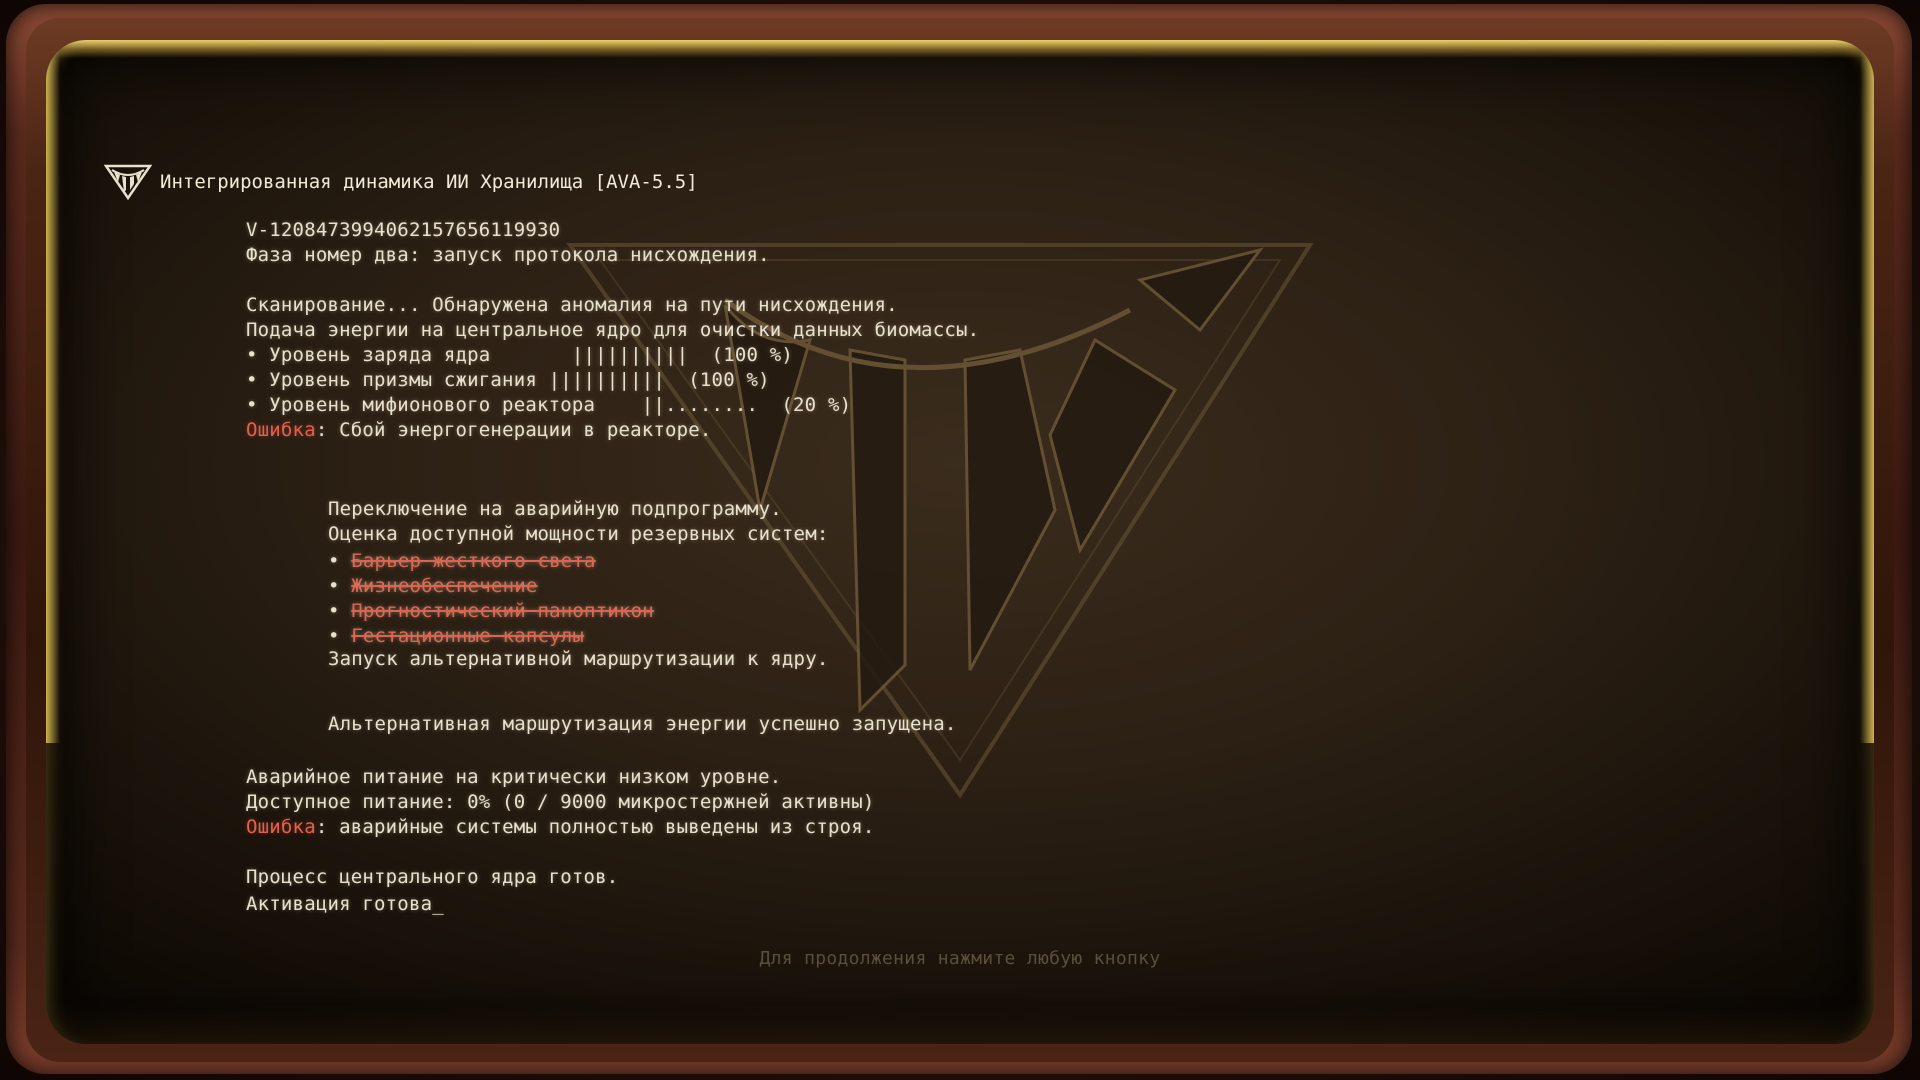  I want to click on screen-glow-right, so click(1867, 391).